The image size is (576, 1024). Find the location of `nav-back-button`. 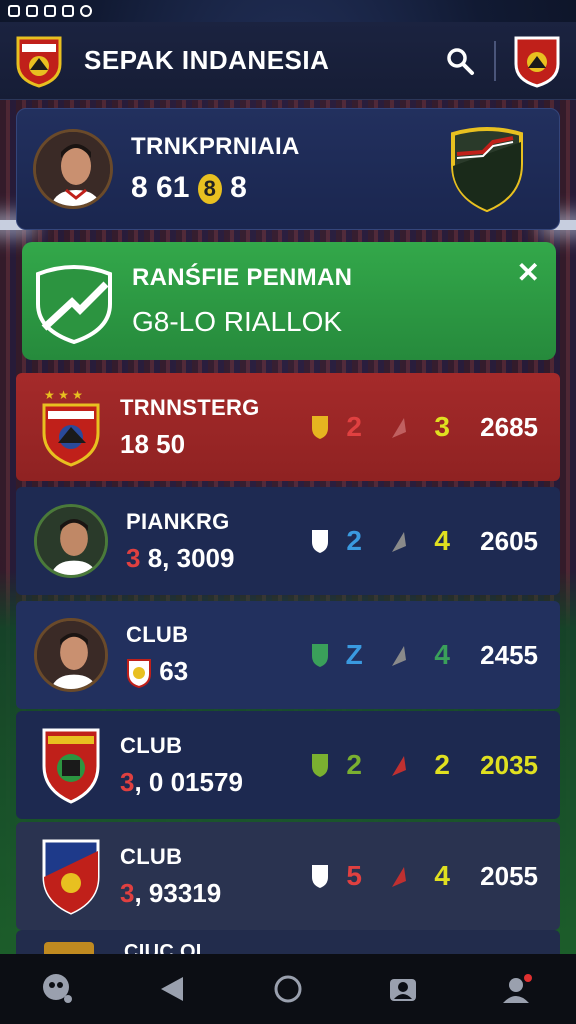

nav-back-button is located at coordinates (173, 989).